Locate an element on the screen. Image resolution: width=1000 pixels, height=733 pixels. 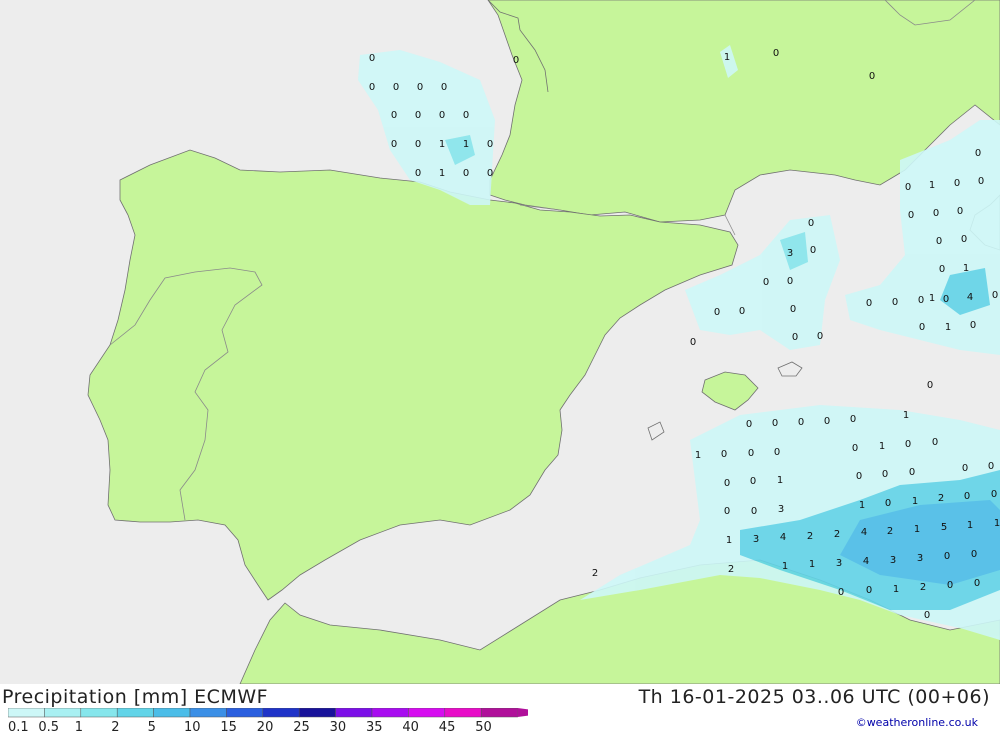
legend-labels: 0.1 0.5 1 2 5 10 15 20 25 30 35 40 45 50 is located at coordinates (250, 726).